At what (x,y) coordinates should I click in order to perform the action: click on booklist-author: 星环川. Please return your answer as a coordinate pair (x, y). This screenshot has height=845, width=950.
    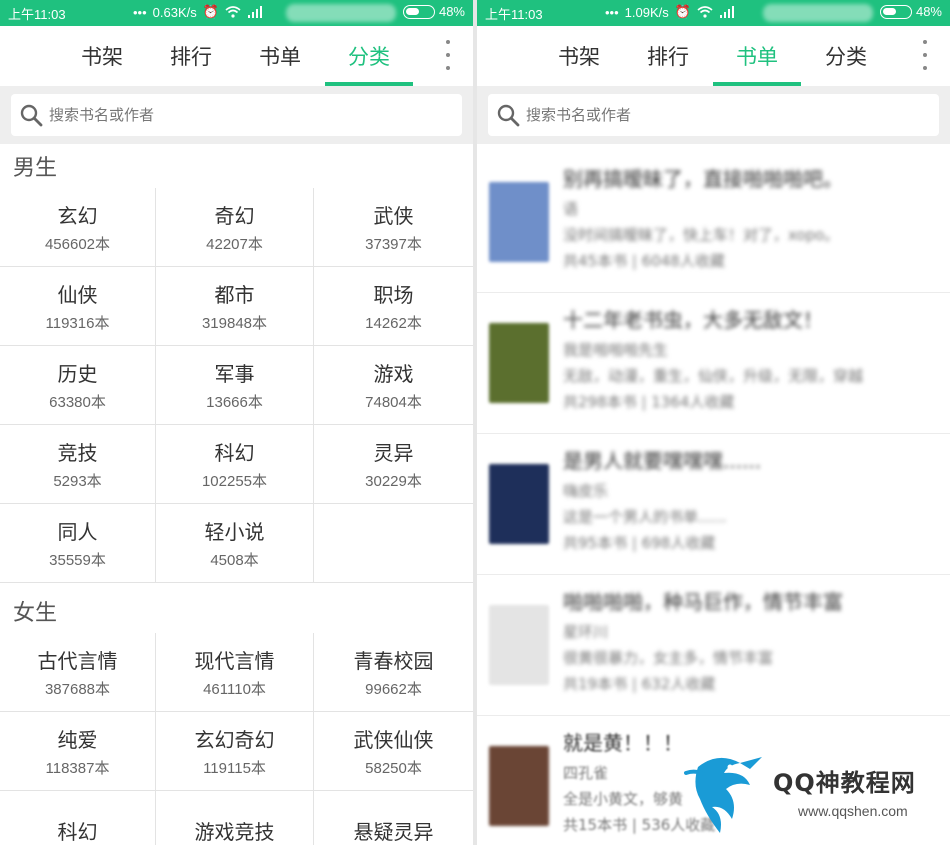
    Looking at the image, I should click on (586, 632).